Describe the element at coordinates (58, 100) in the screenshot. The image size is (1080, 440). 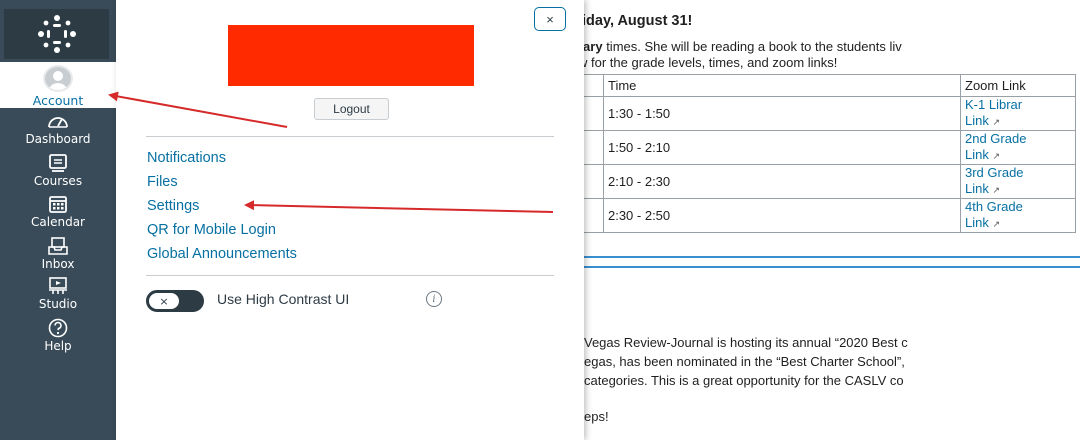
I see `nav-account-label: Account` at that location.